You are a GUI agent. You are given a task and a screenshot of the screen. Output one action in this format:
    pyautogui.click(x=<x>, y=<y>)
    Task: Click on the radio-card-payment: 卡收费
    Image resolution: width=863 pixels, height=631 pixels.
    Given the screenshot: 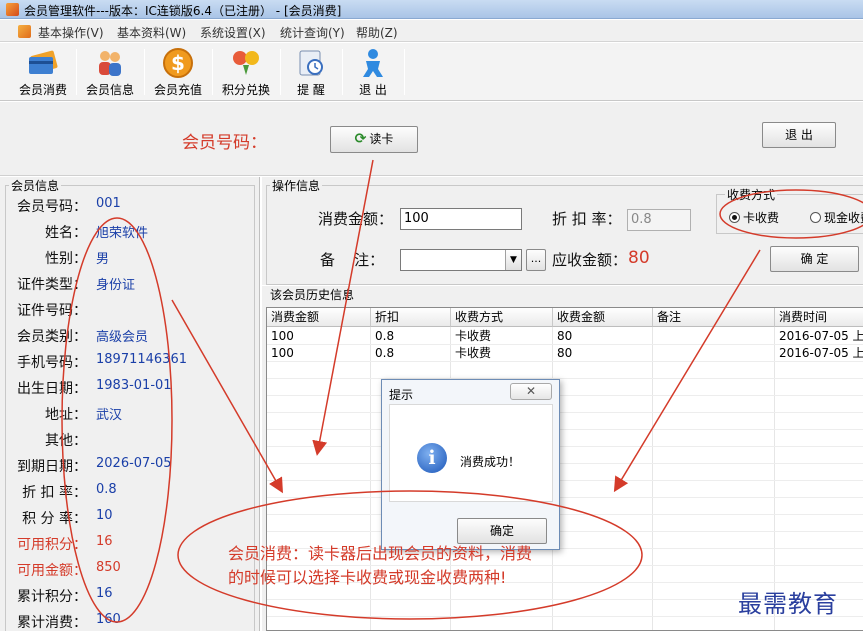 What is the action you would take?
    pyautogui.click(x=754, y=217)
    